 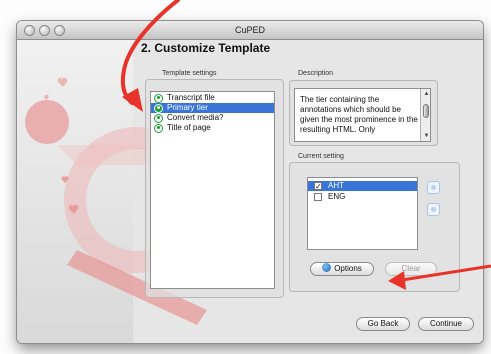 I want to click on continue-button: Continue, so click(x=446, y=324).